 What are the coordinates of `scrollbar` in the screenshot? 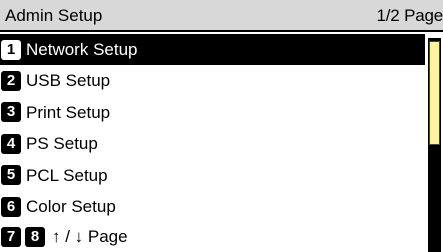 It's located at (434, 145).